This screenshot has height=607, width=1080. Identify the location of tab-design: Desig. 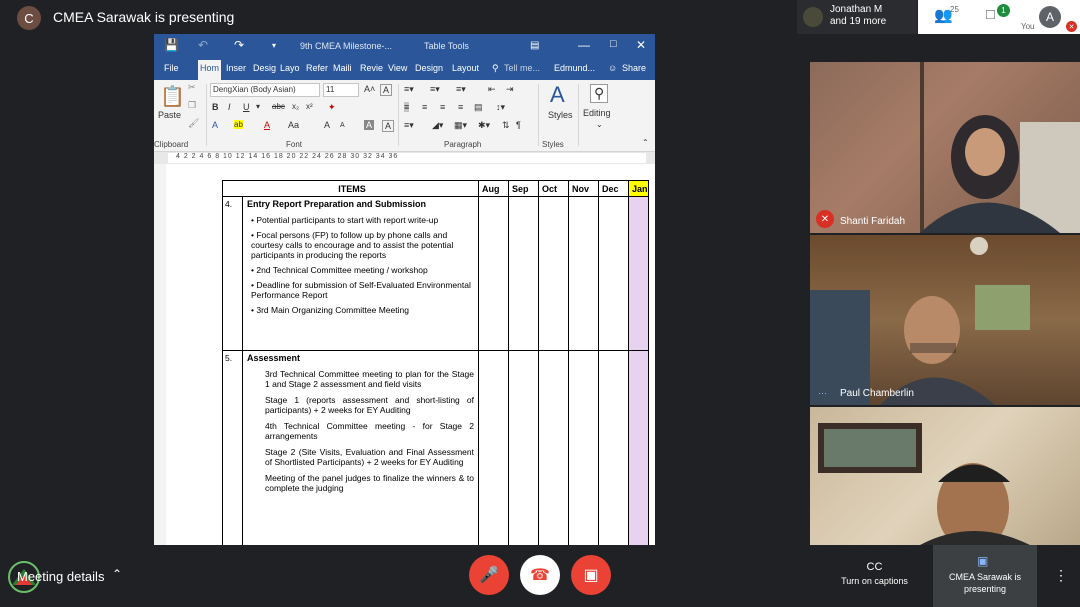
(264, 68).